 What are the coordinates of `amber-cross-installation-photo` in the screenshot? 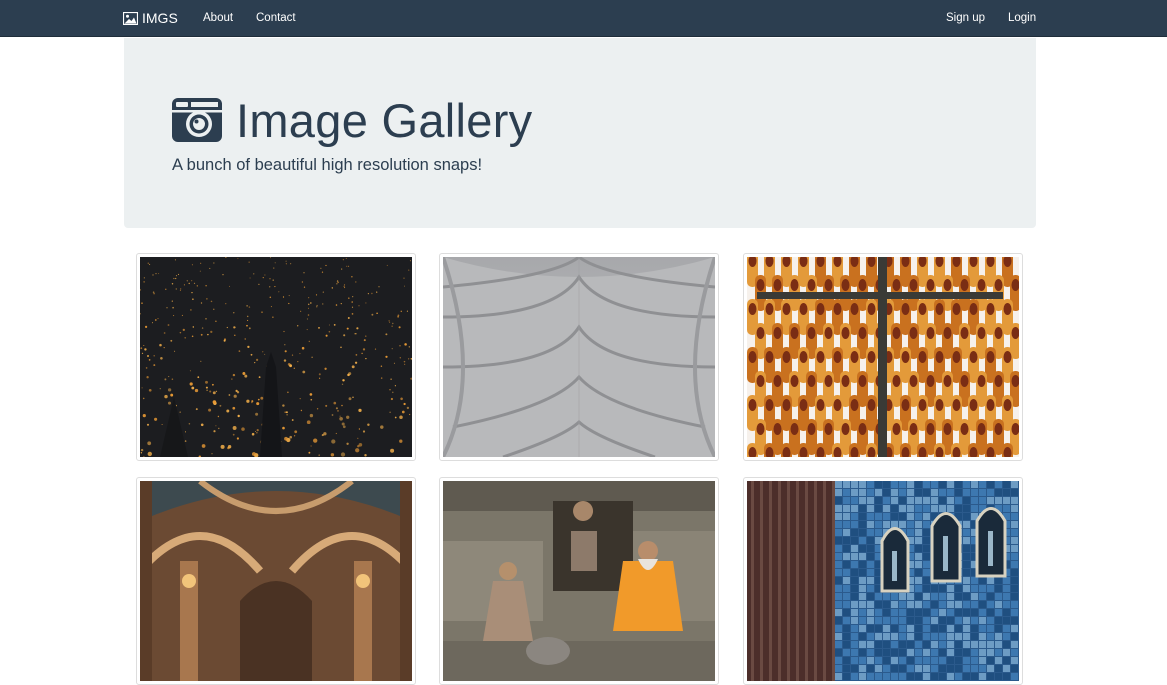 It's located at (883, 357).